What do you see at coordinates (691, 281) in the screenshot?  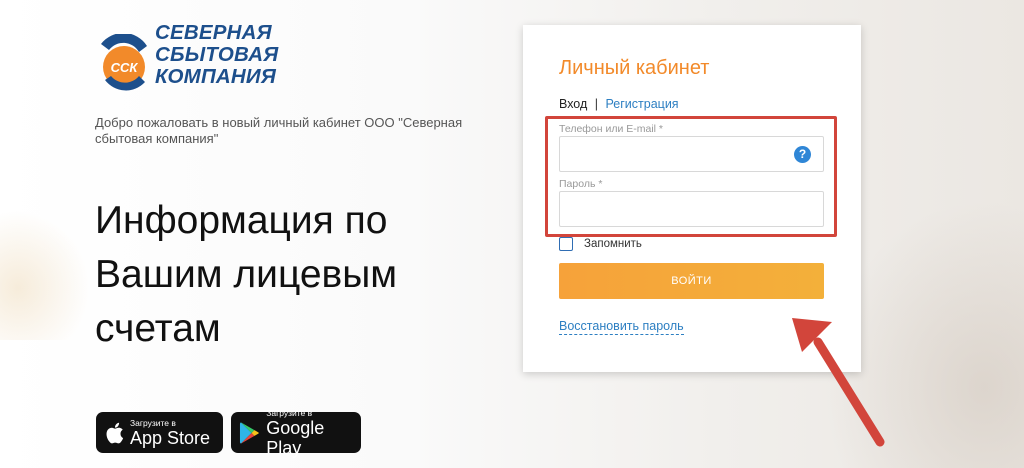 I see `login-button: ВОЙТИ` at bounding box center [691, 281].